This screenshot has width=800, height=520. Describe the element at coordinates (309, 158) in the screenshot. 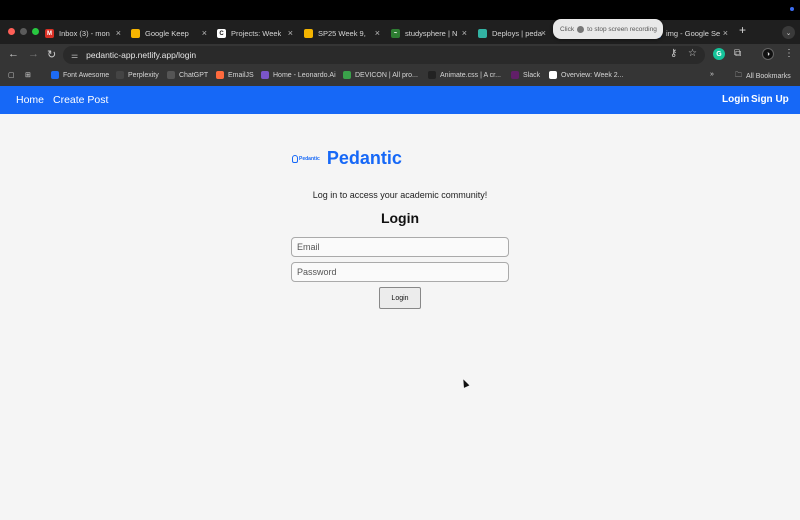

I see `logo-mini-text: Pedantic` at that location.